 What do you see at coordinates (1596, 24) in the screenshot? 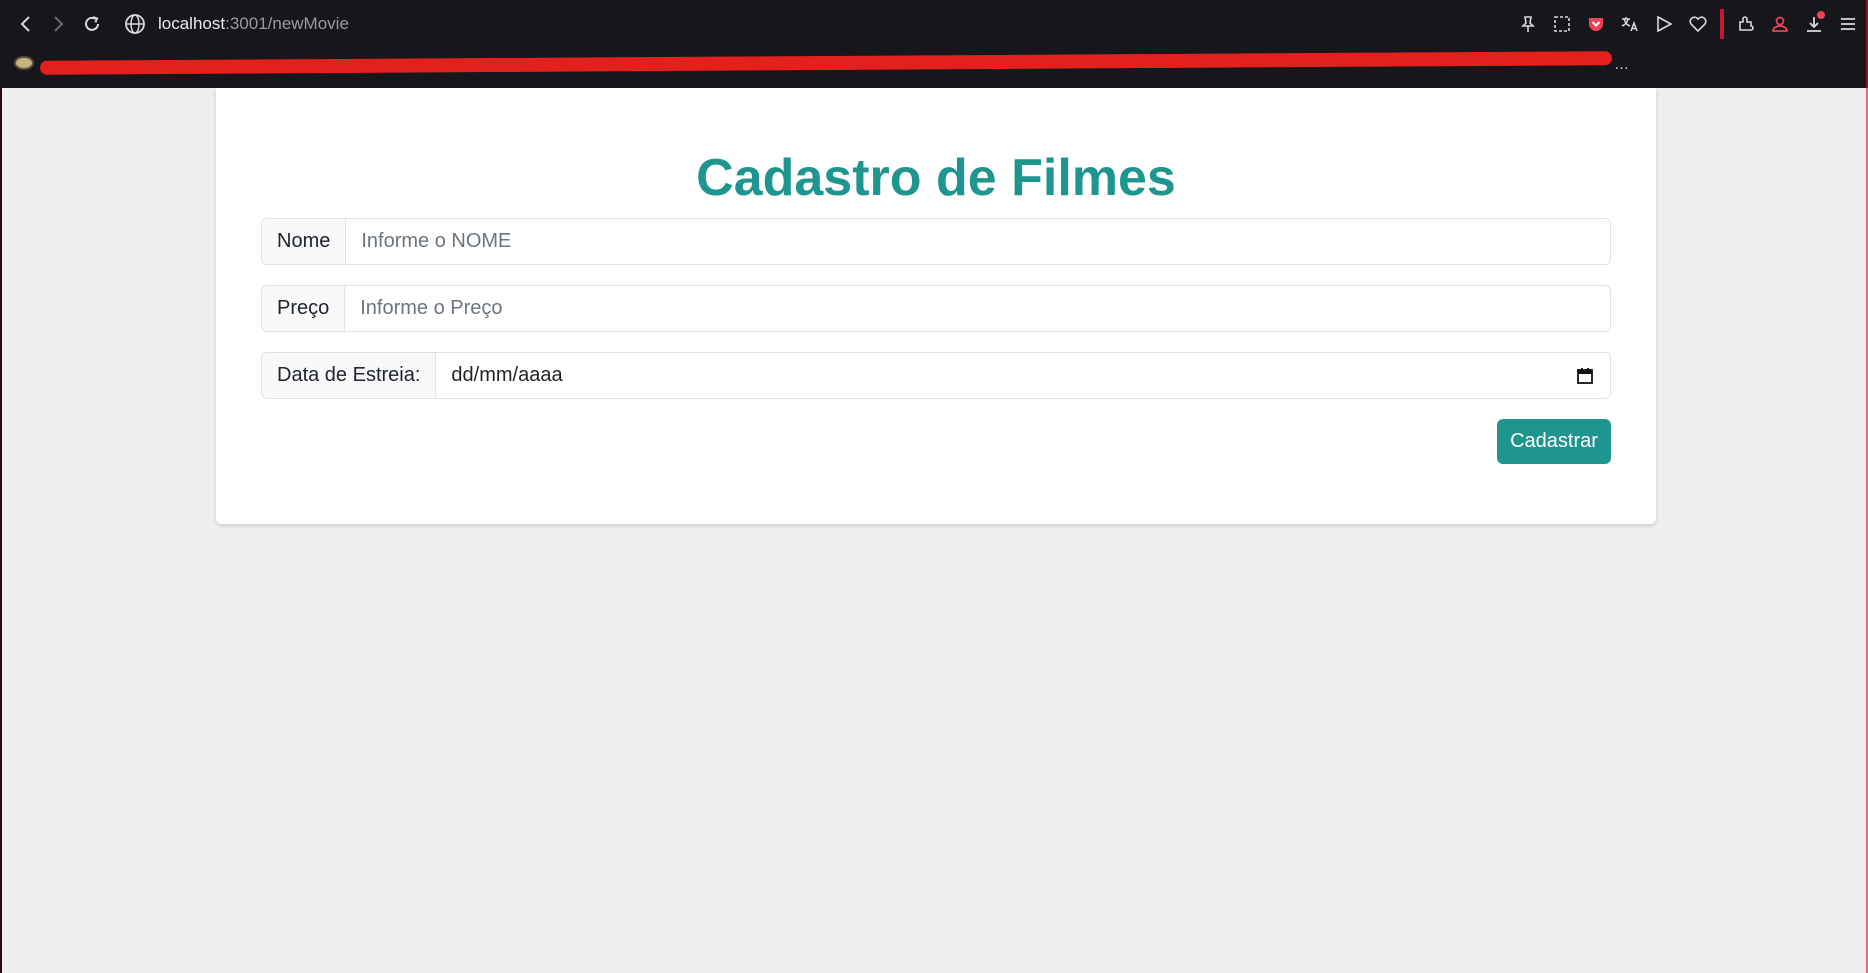
I see `pocket-icon` at bounding box center [1596, 24].